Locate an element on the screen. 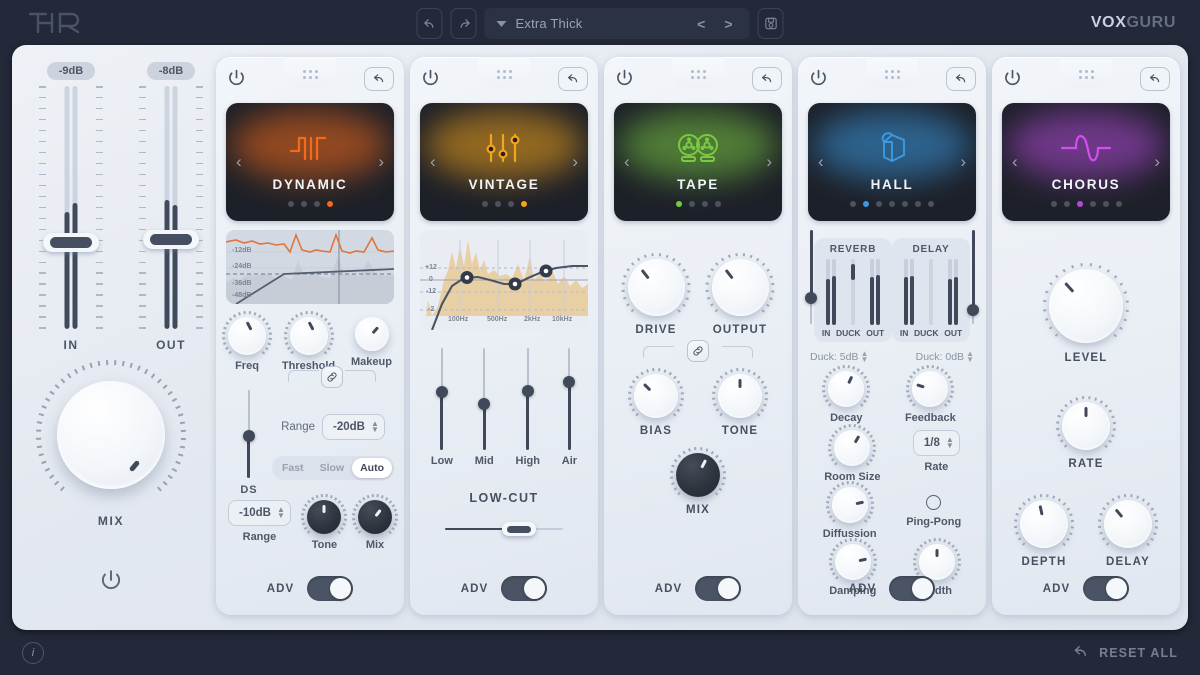  rate-stepper: 1/8 ▲ ▼ is located at coordinates (936, 443).